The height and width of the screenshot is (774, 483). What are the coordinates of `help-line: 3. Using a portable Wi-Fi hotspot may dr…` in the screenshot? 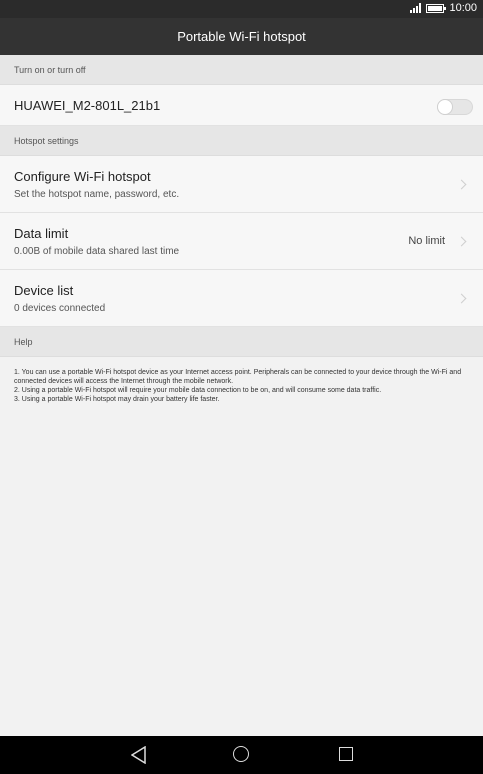 It's located at (117, 399).